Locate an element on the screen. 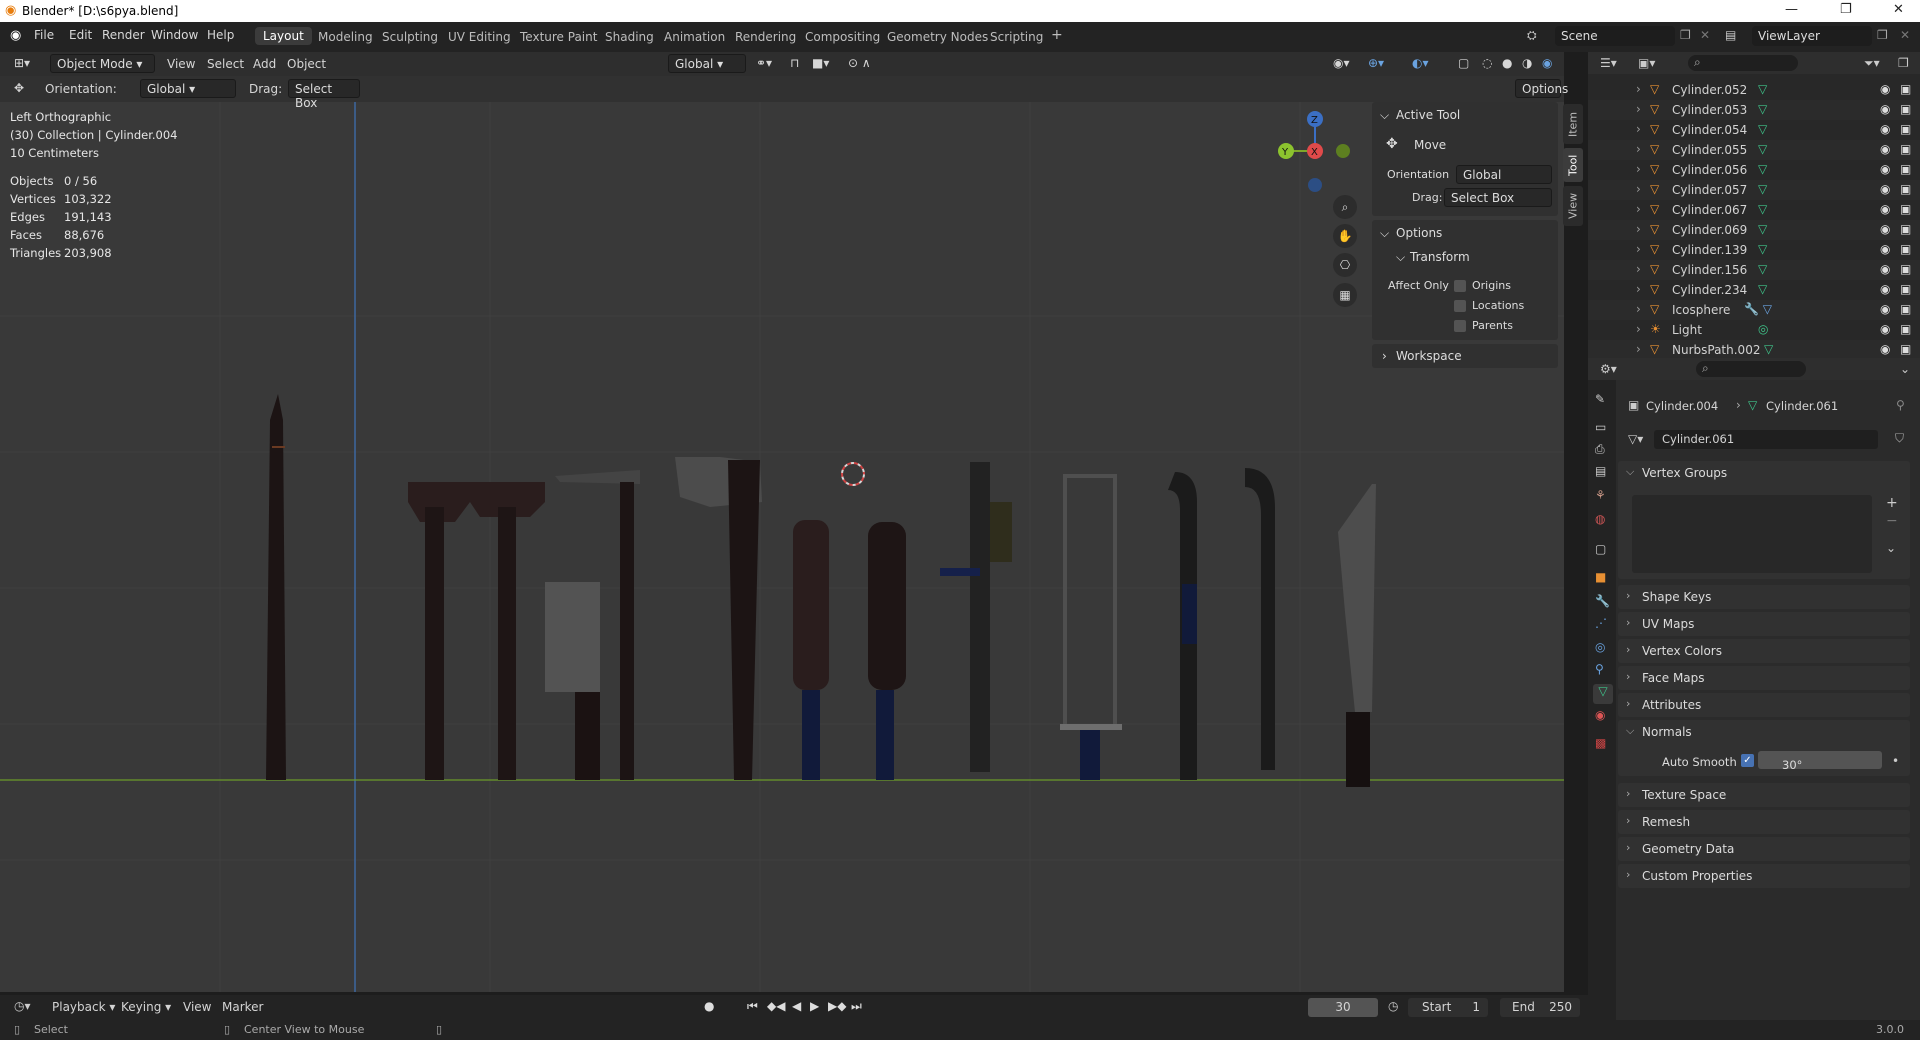 This screenshot has width=1920, height=1040. remesh-section: › Remesh is located at coordinates (1764, 822).